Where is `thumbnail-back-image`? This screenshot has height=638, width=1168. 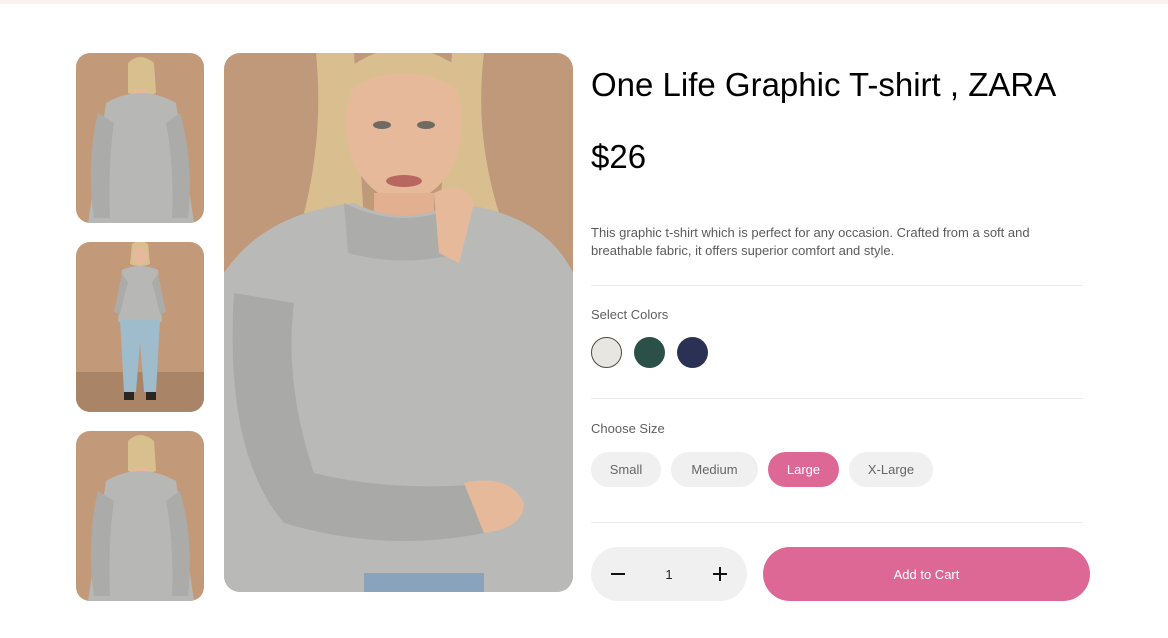 thumbnail-back-image is located at coordinates (140, 138).